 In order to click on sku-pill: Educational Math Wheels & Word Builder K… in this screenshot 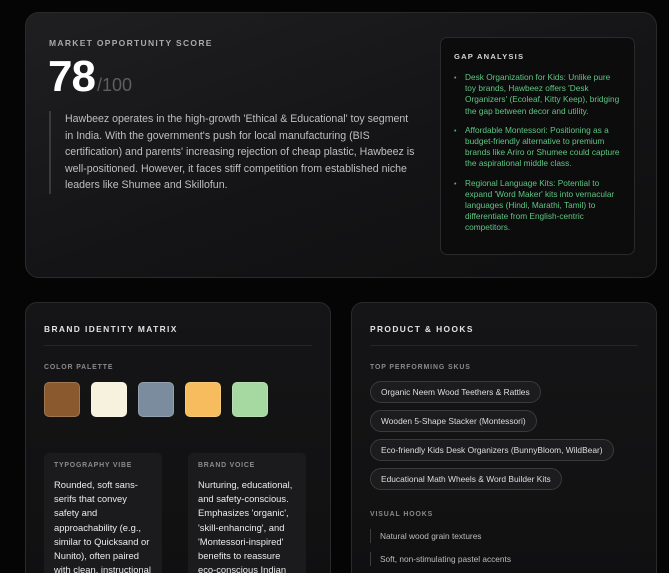, I will do `click(466, 479)`.